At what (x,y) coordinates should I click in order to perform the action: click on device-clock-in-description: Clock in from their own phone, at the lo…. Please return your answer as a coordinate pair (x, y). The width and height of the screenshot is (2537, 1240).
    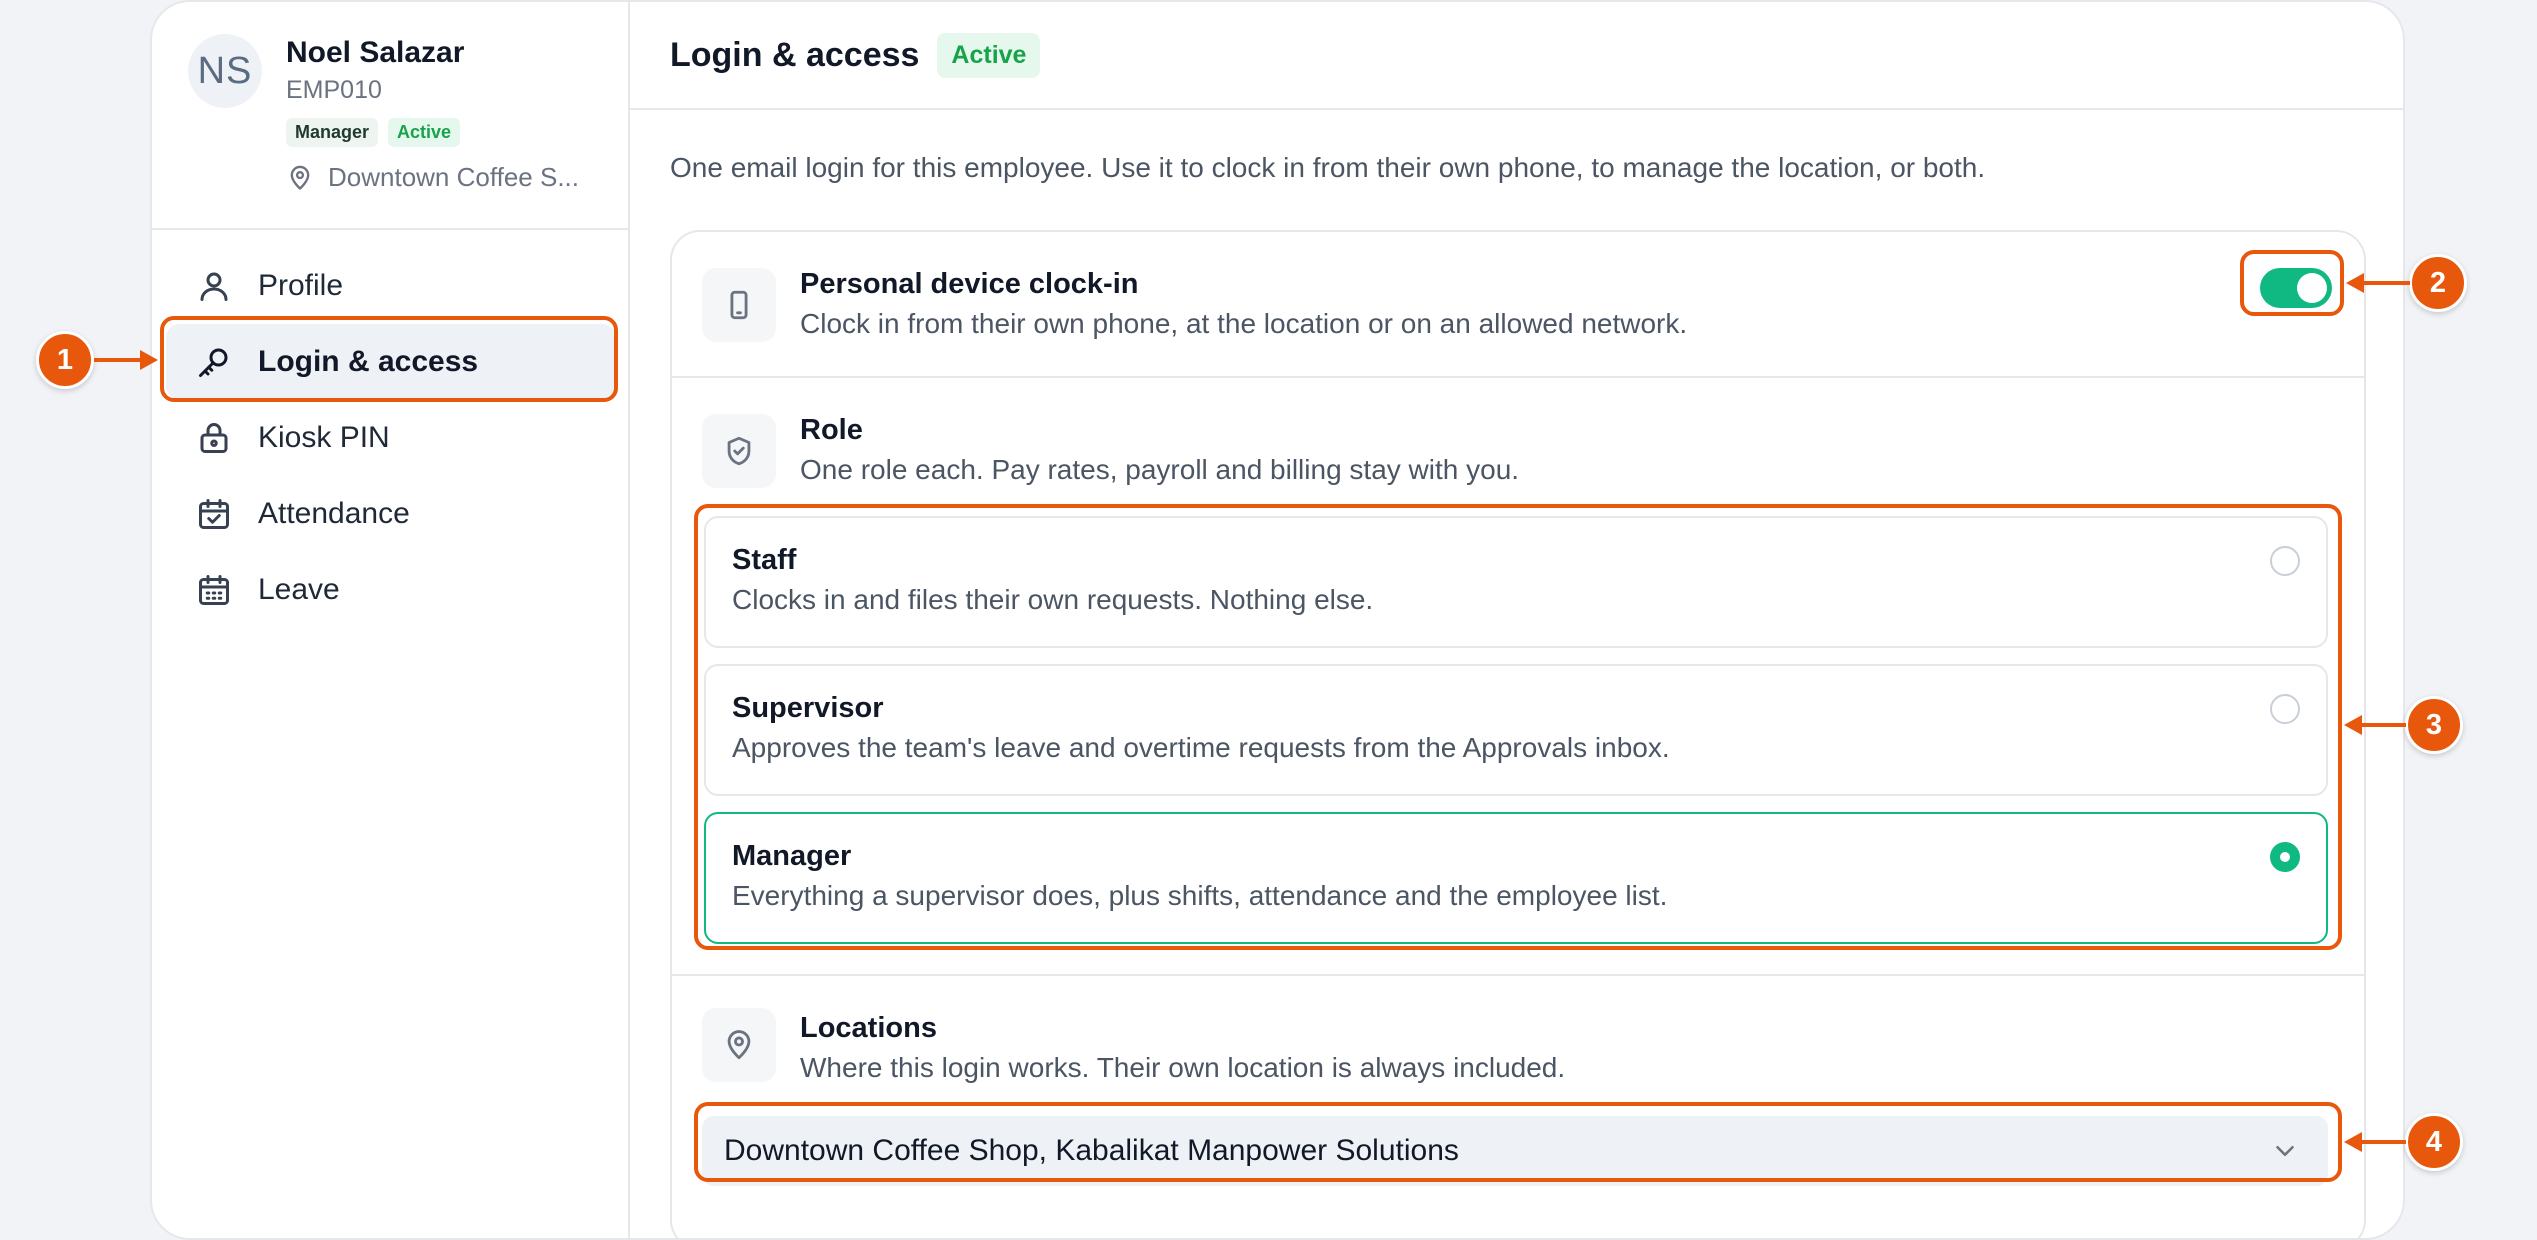
    Looking at the image, I should click on (1244, 323).